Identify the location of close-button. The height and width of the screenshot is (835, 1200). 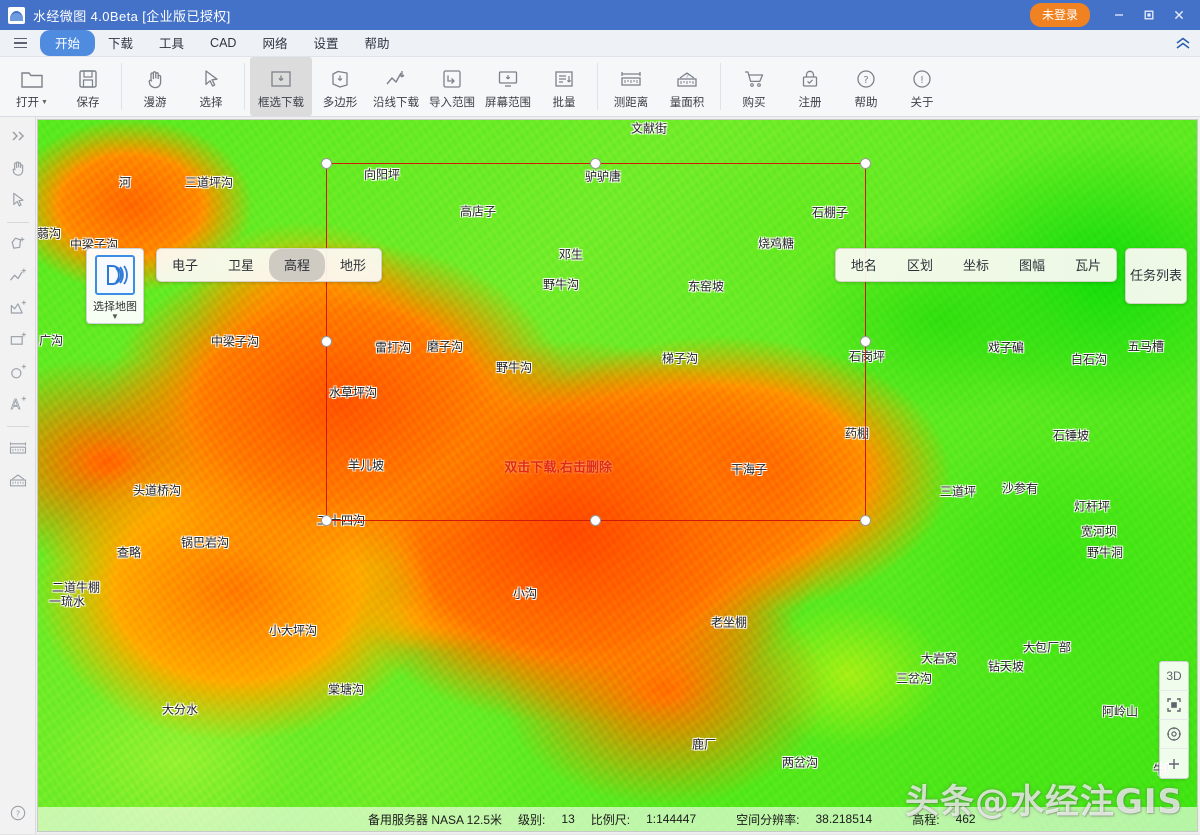
(1179, 15).